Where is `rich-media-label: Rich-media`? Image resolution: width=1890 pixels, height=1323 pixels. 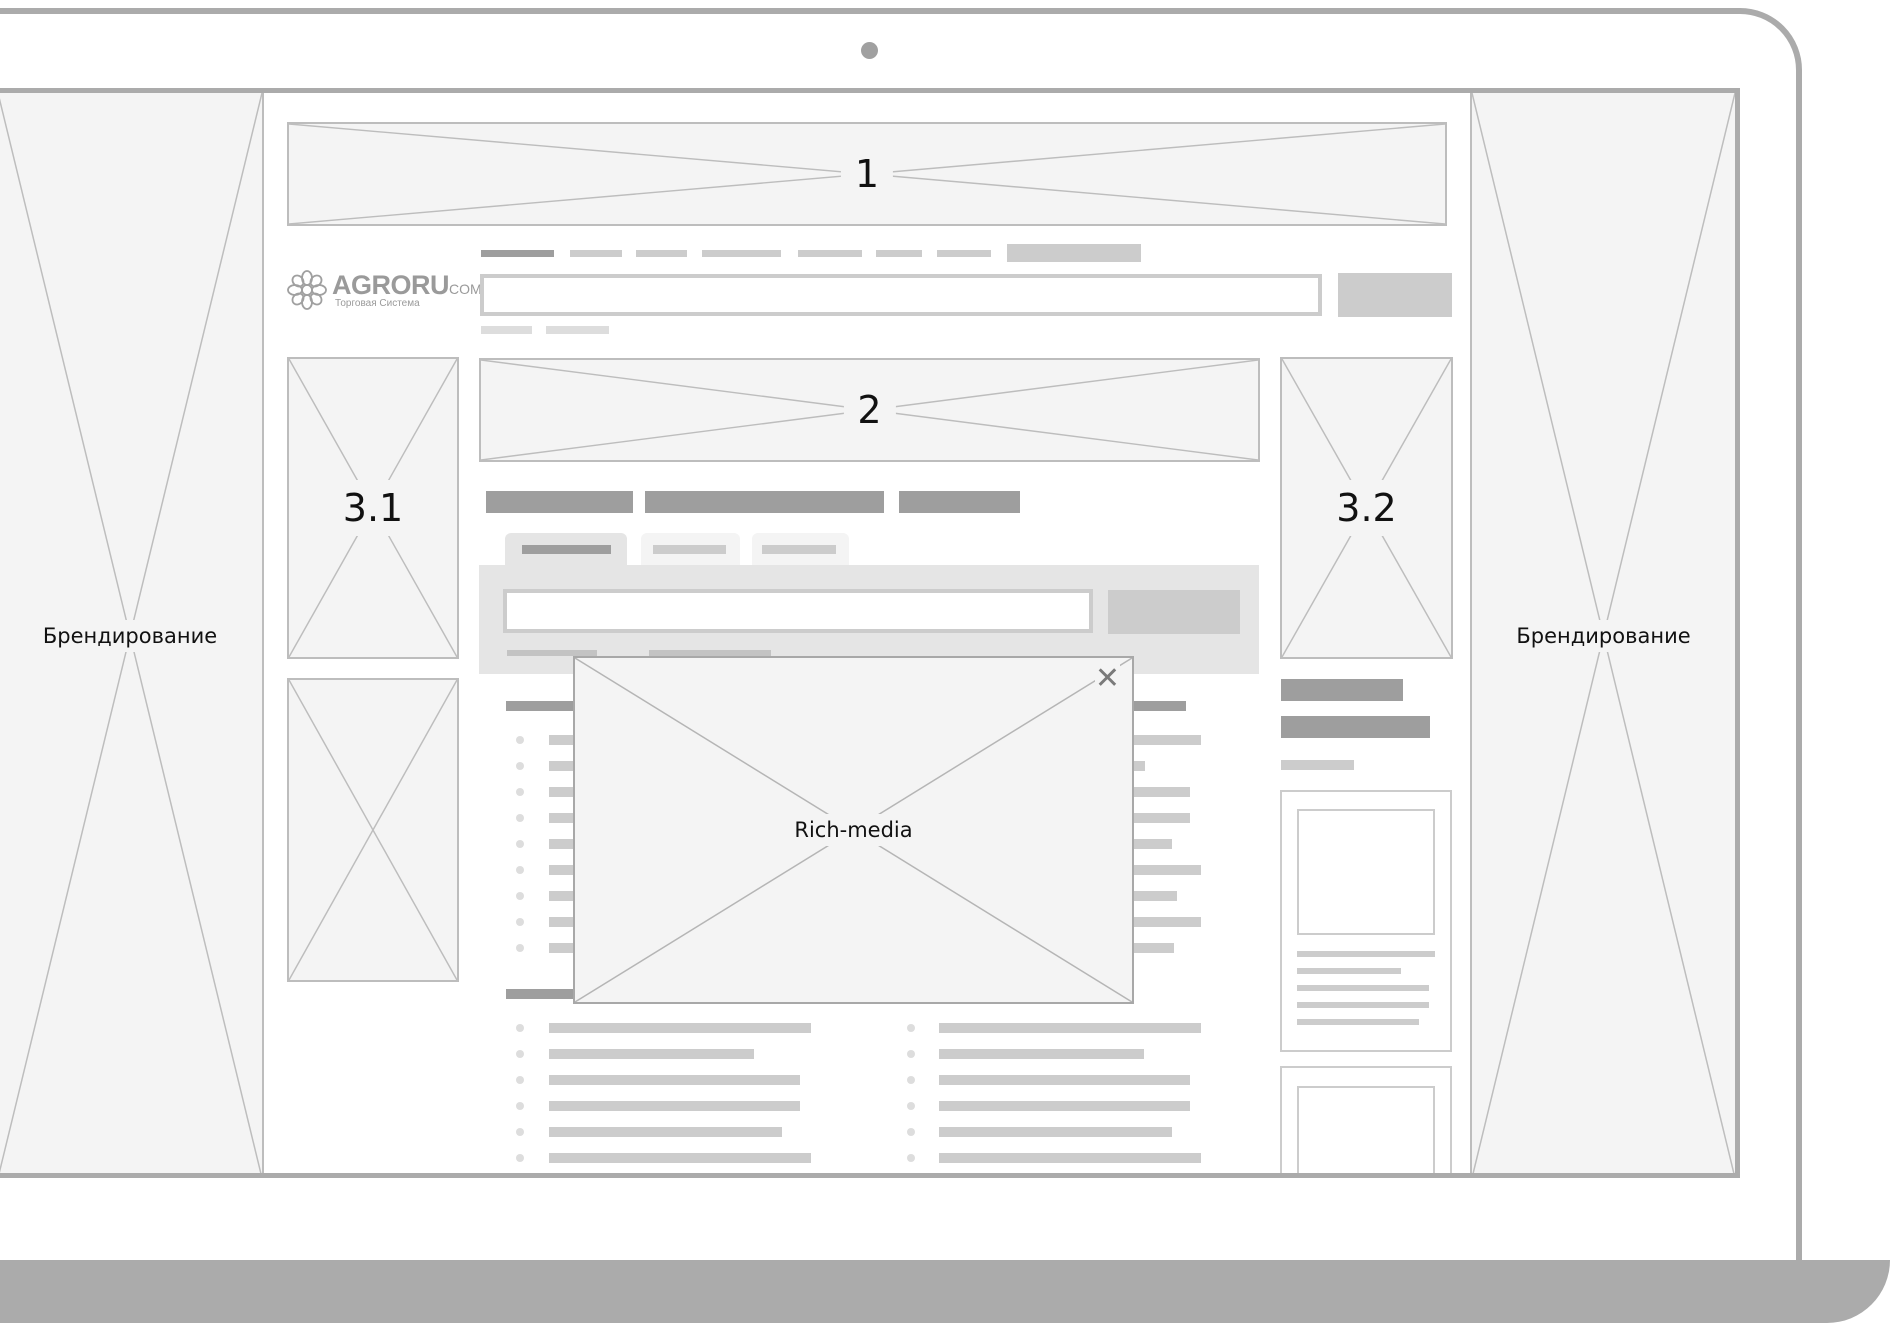 rich-media-label: Rich-media is located at coordinates (853, 830).